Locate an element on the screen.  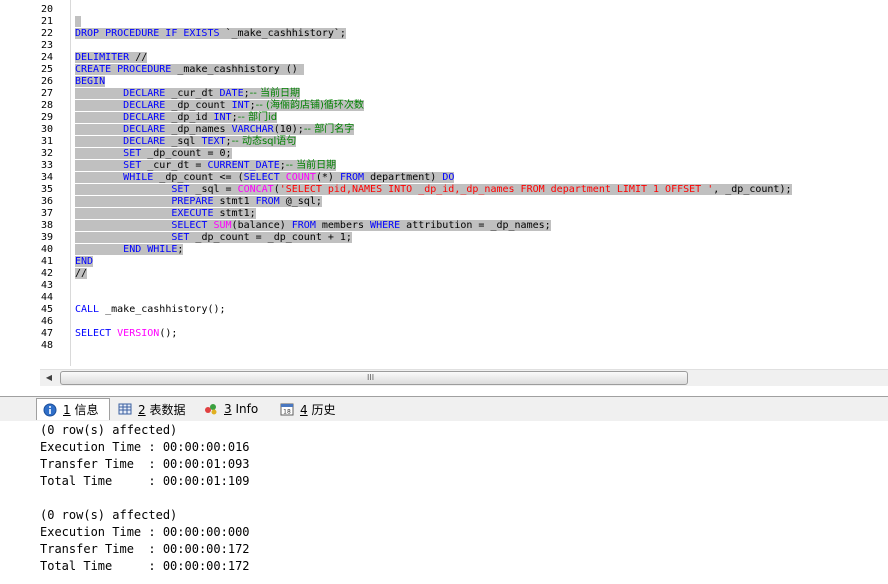
horizontal-scrollbar: ◀ III is located at coordinates (464, 377).